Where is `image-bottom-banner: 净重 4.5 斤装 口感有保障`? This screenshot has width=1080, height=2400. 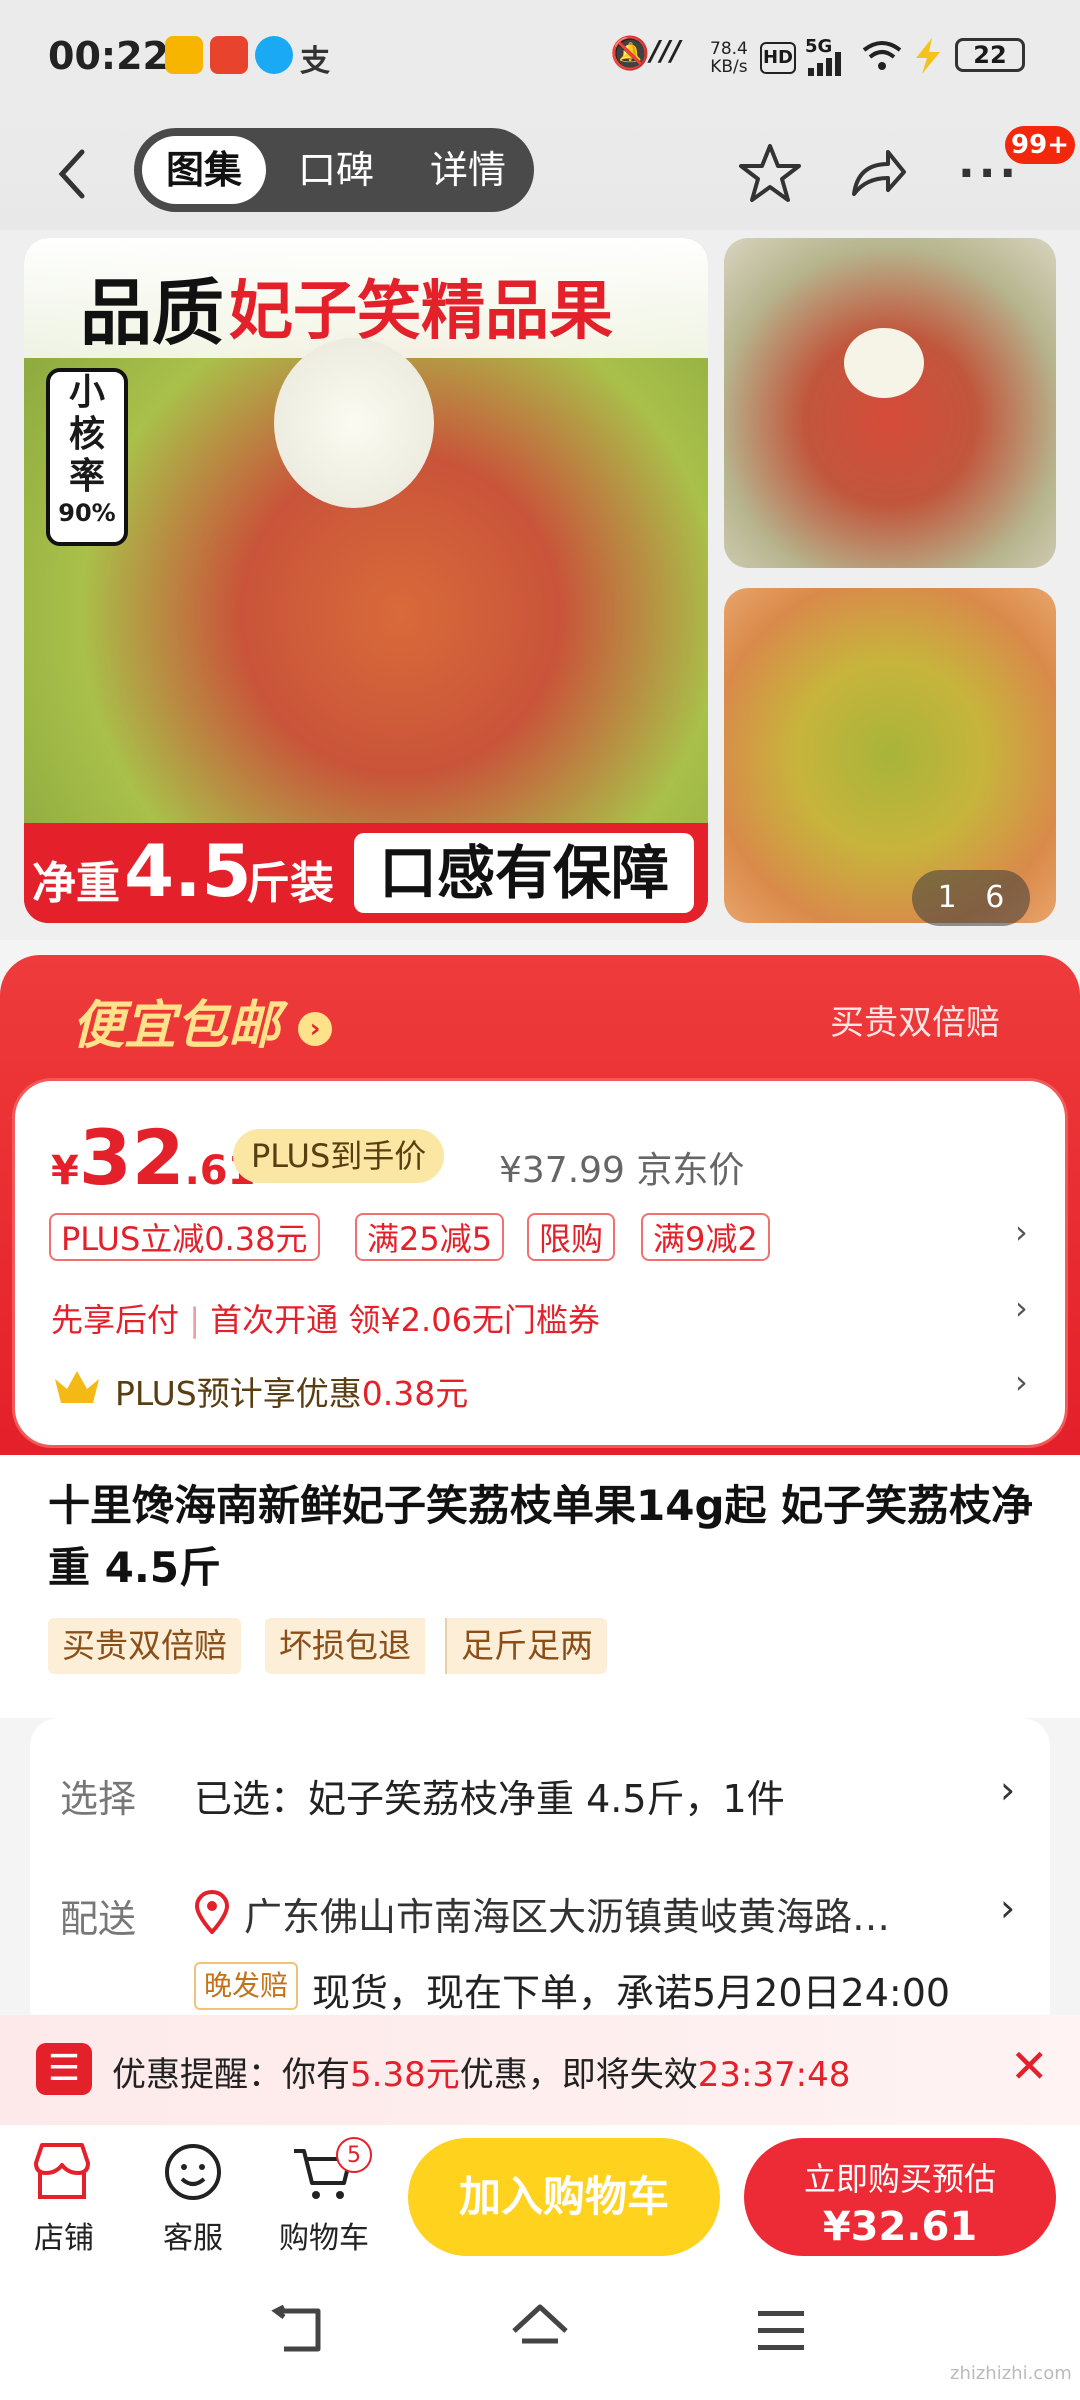
image-bottom-banner: 净重 4.5 斤装 口感有保障 is located at coordinates (366, 873).